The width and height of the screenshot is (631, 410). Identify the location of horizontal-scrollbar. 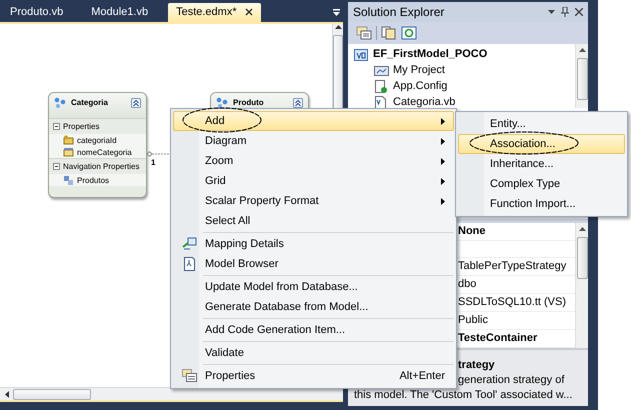
(166, 393).